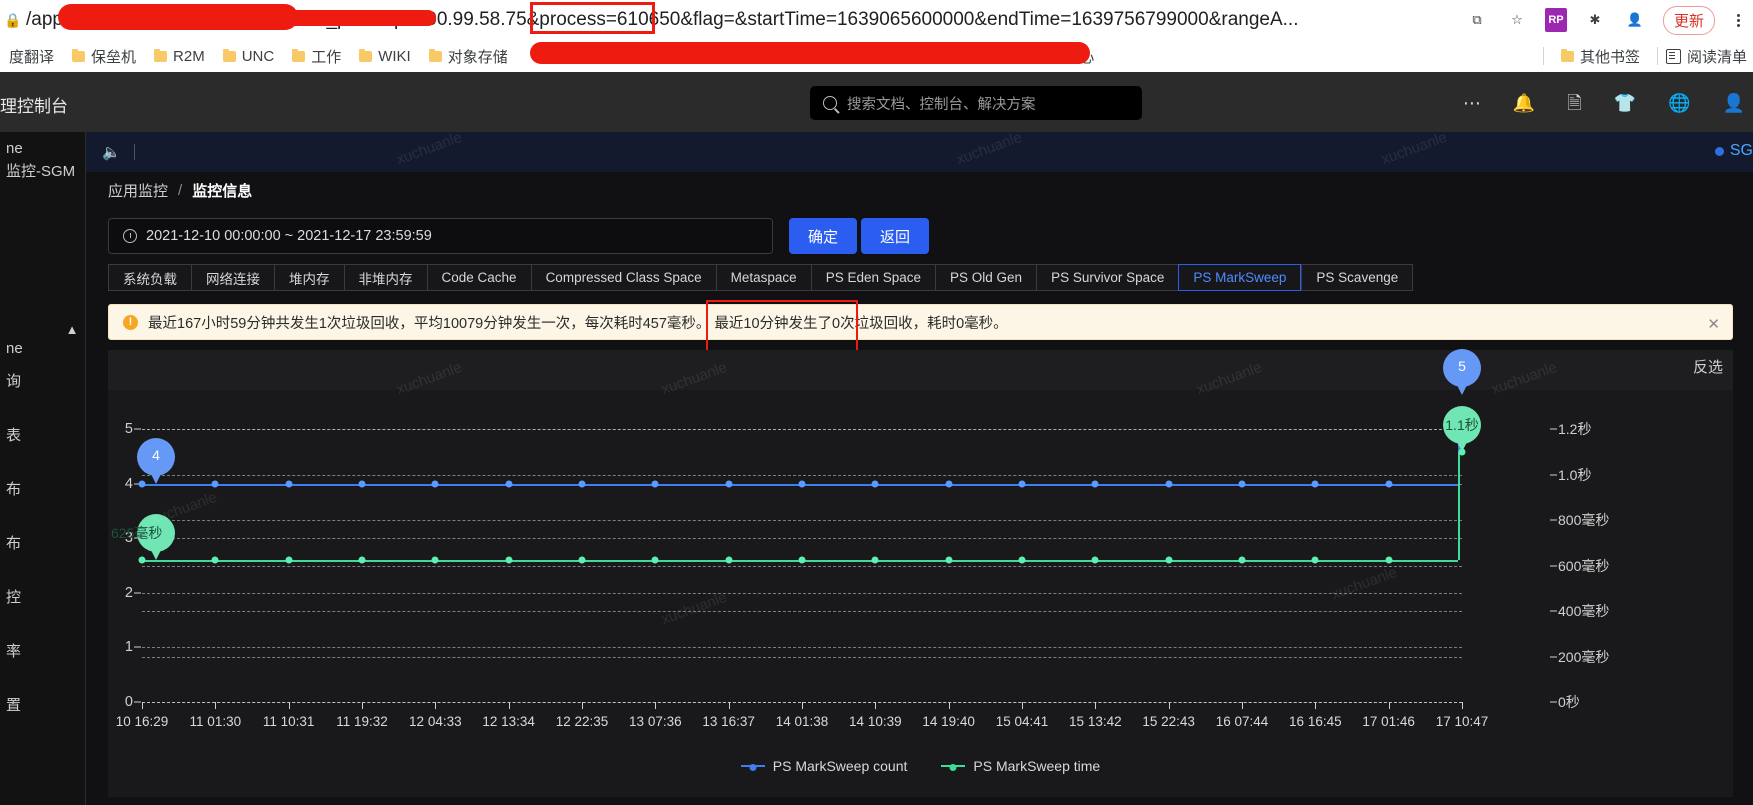  Describe the element at coordinates (385, 56) in the screenshot. I see `bookmark-item: WIKI` at that location.